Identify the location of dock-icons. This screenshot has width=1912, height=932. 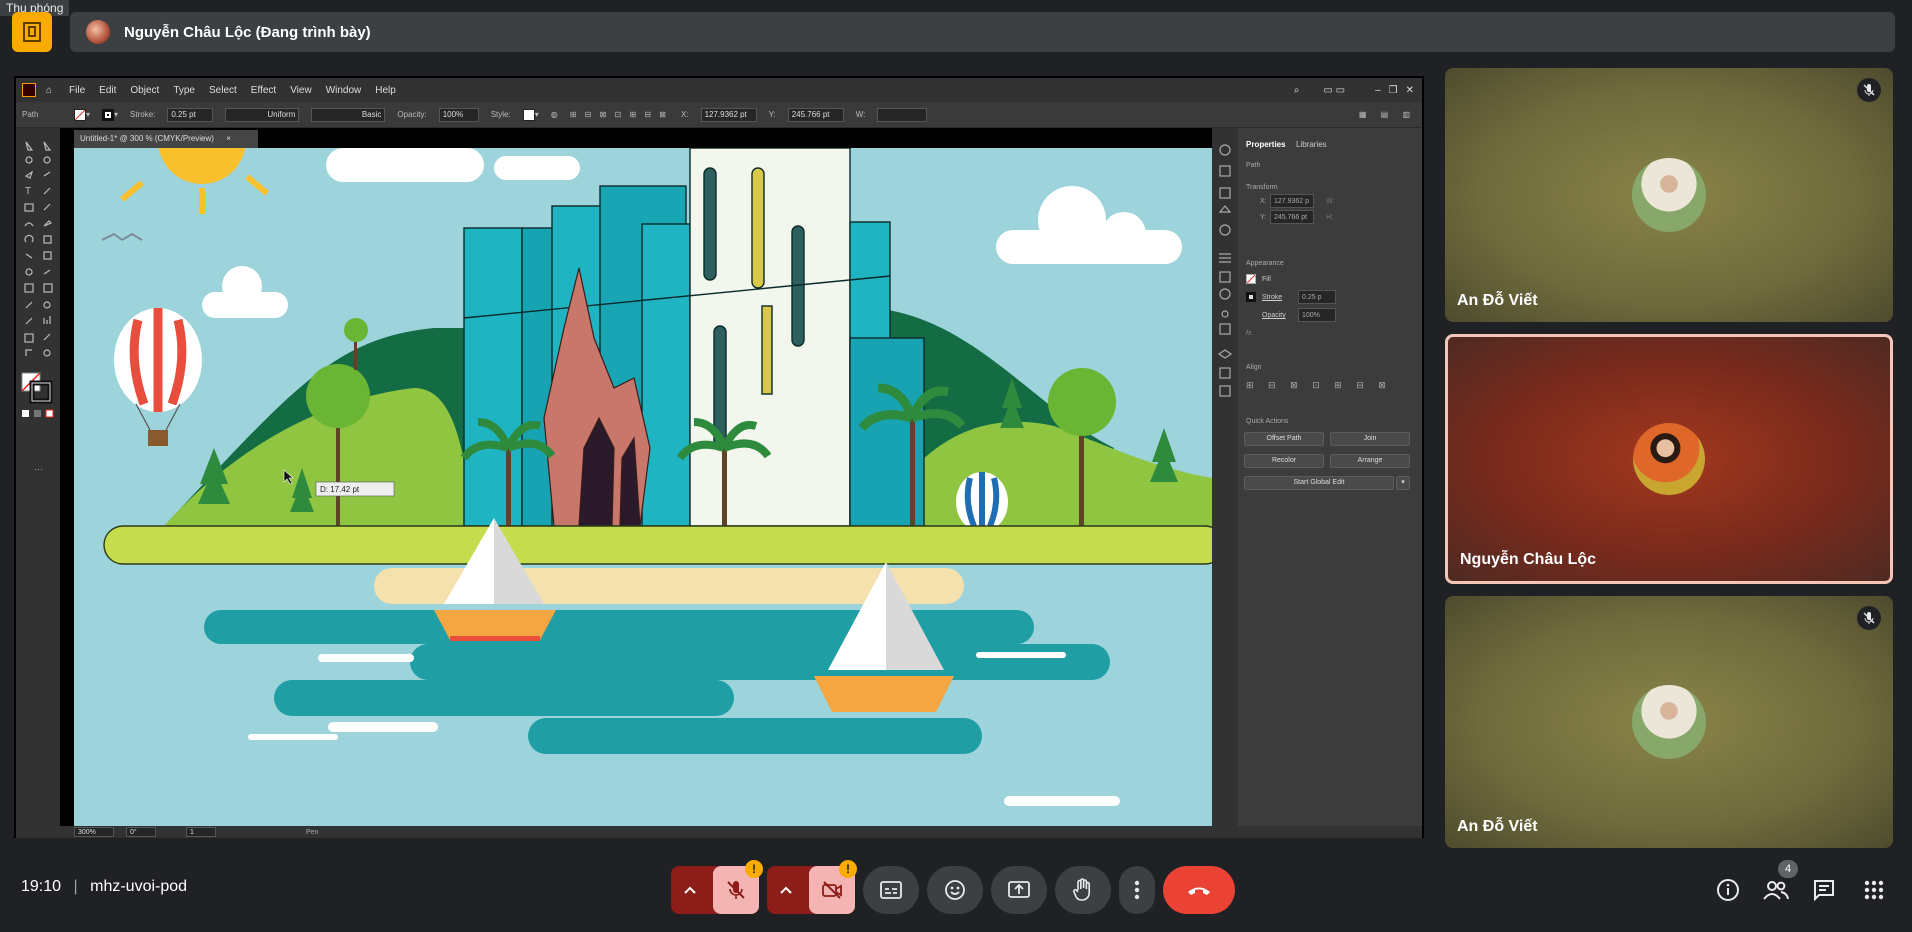
(1225, 308).